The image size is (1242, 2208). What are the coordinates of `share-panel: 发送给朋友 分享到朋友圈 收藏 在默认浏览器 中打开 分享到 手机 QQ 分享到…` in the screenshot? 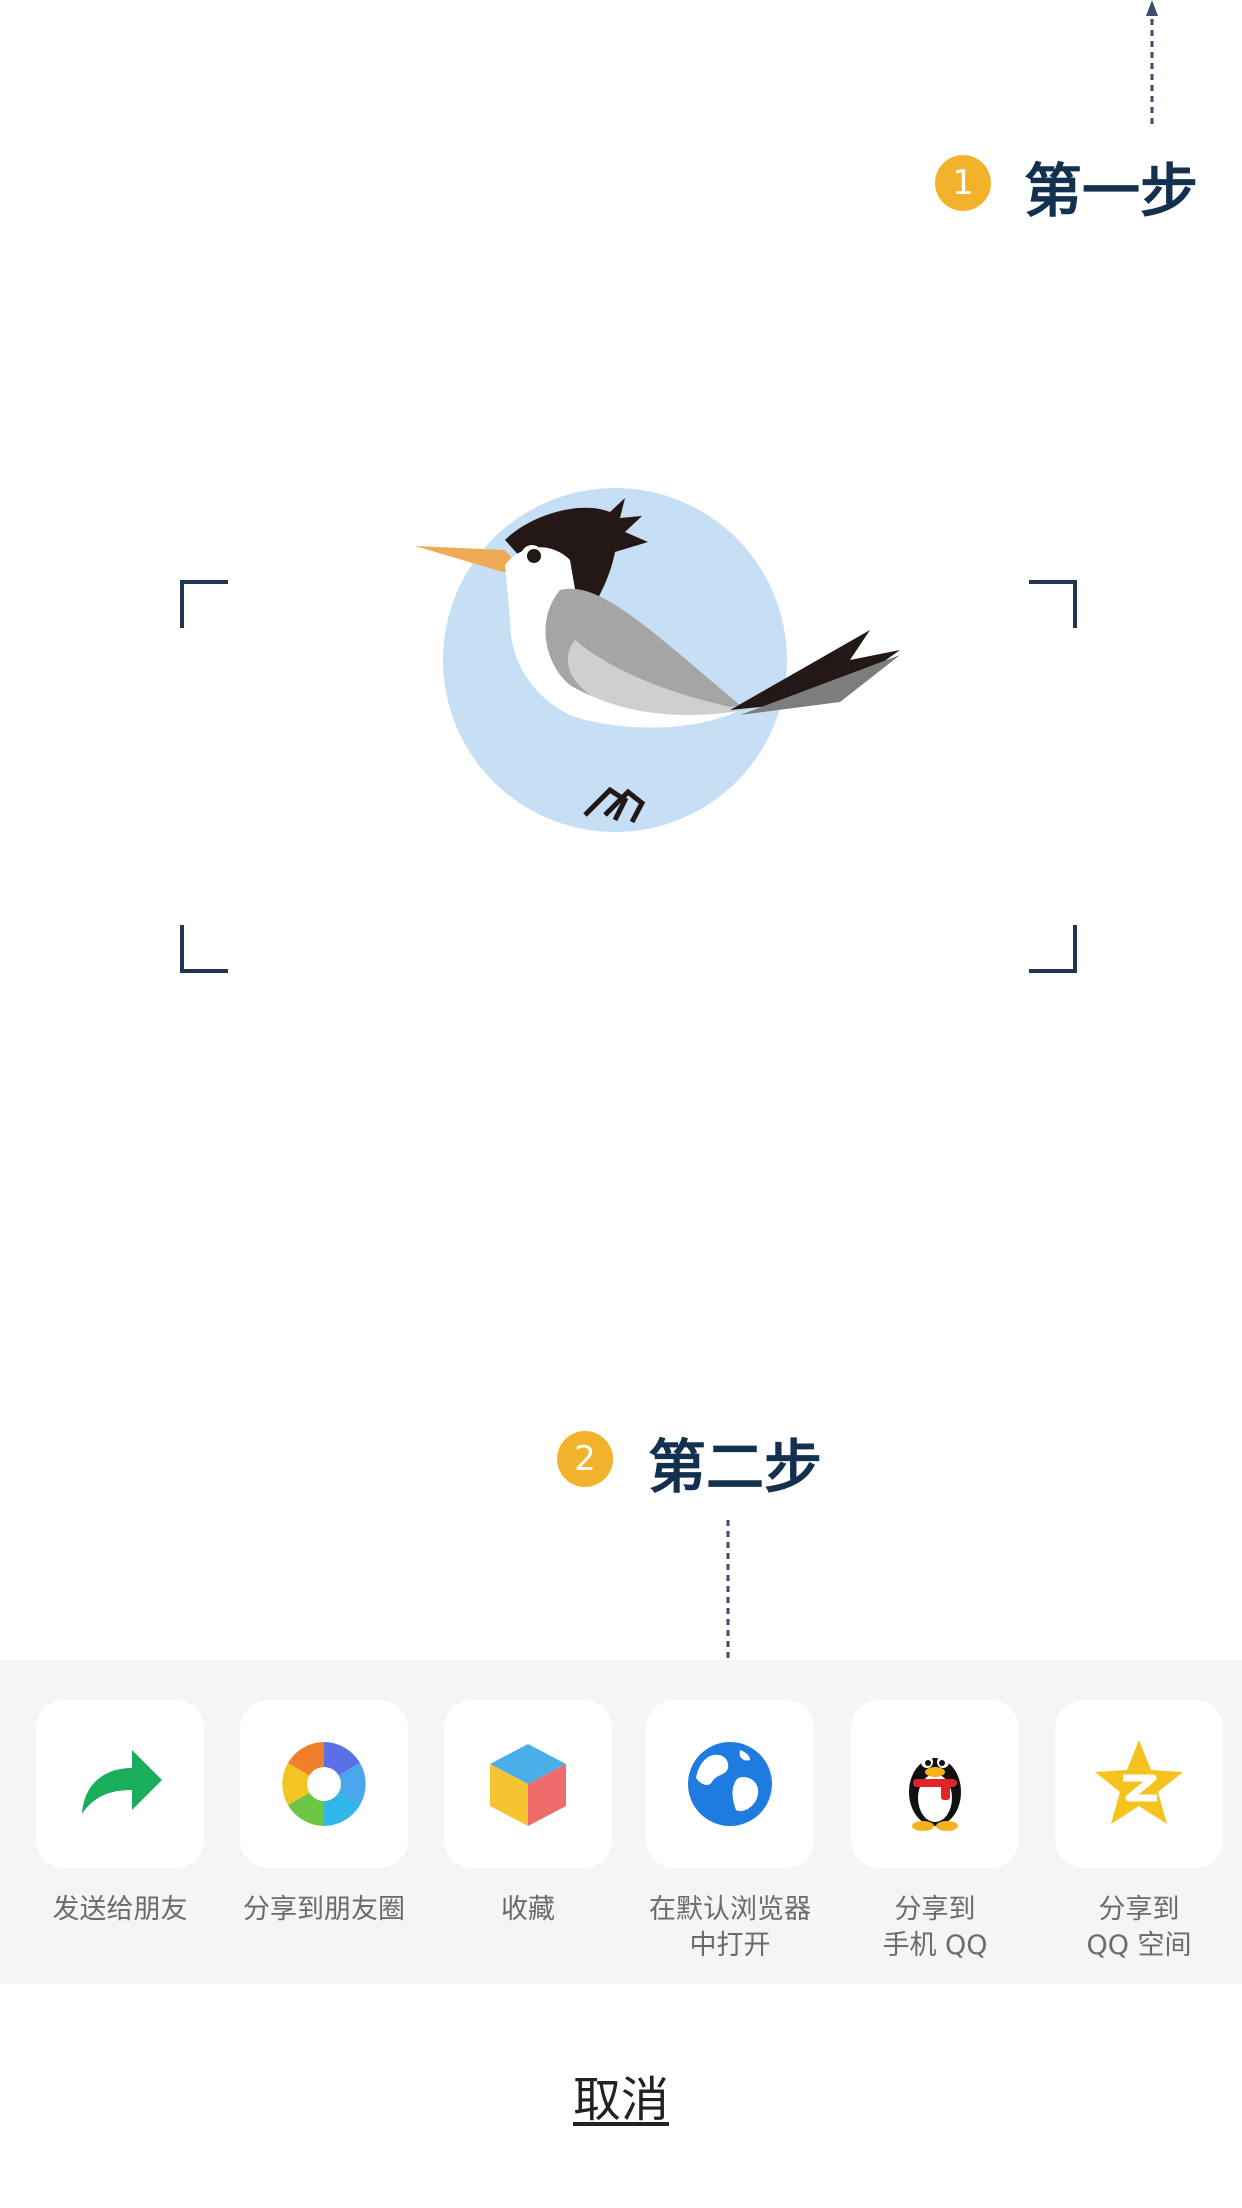 It's located at (621, 1822).